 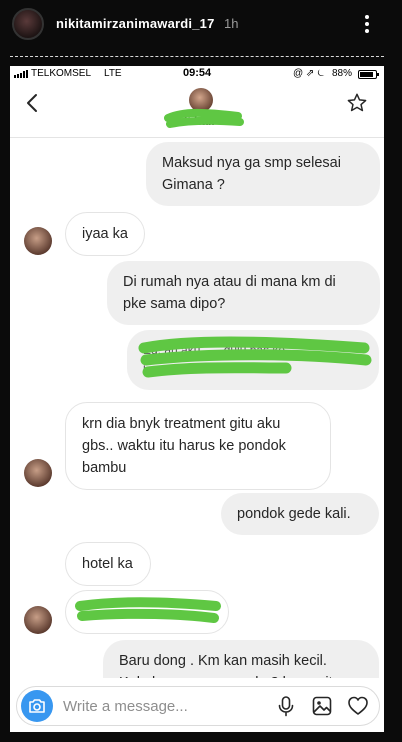 I want to click on back-chevron-icon, so click(x=33, y=103).